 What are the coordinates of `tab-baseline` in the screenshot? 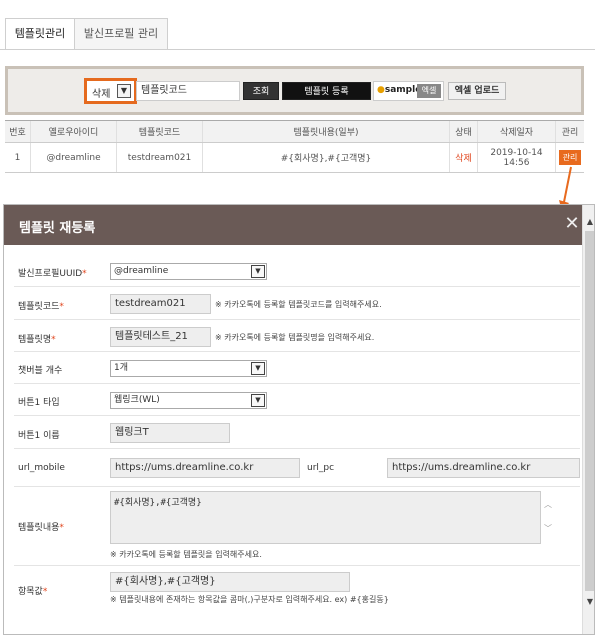 It's located at (297, 49).